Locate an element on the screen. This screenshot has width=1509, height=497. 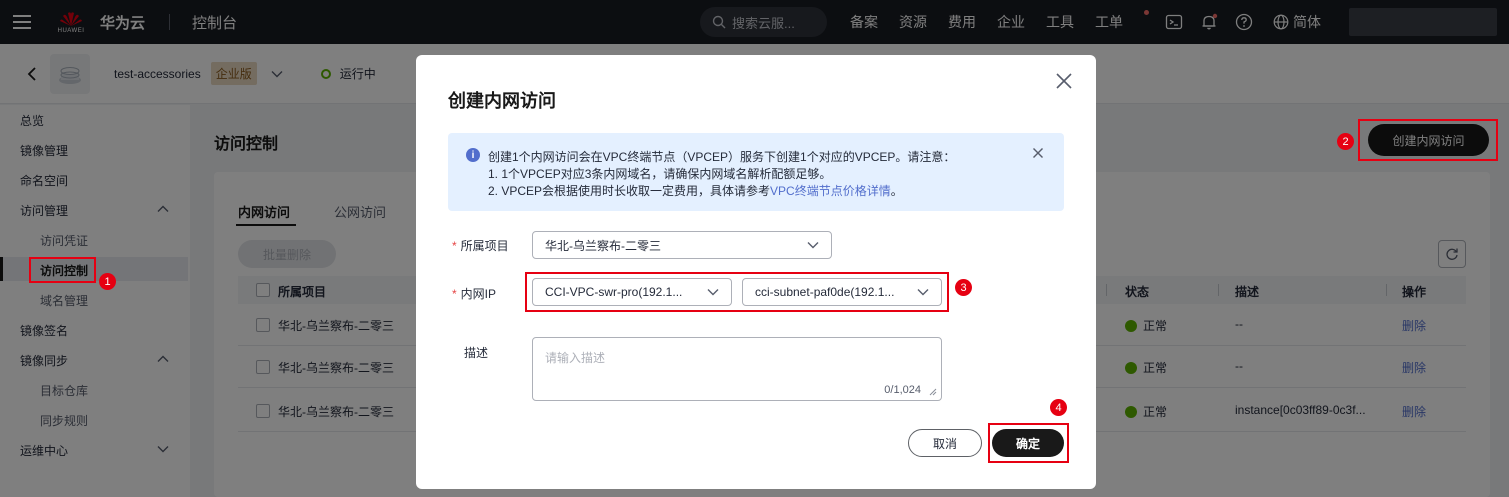
annotation-step-1: 1 is located at coordinates (107, 281).